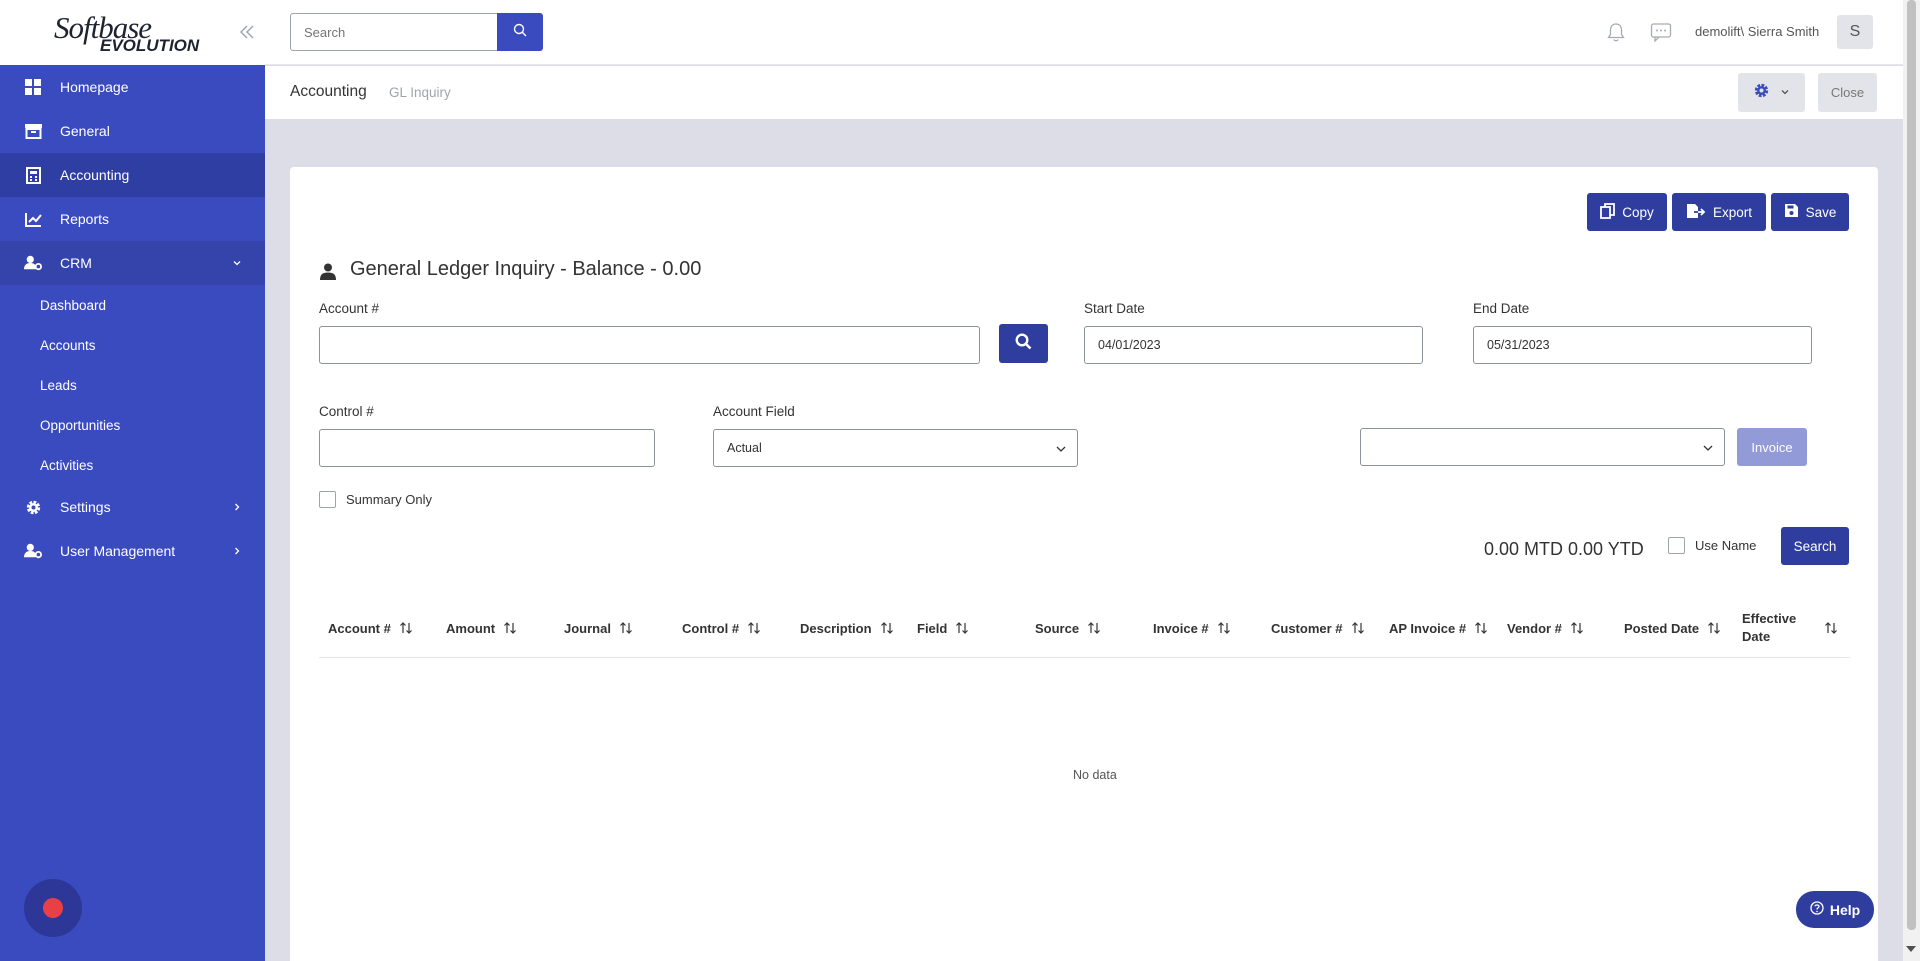 This screenshot has height=961, width=1920. Describe the element at coordinates (1307, 628) in the screenshot. I see `column-label: Customer #` at that location.